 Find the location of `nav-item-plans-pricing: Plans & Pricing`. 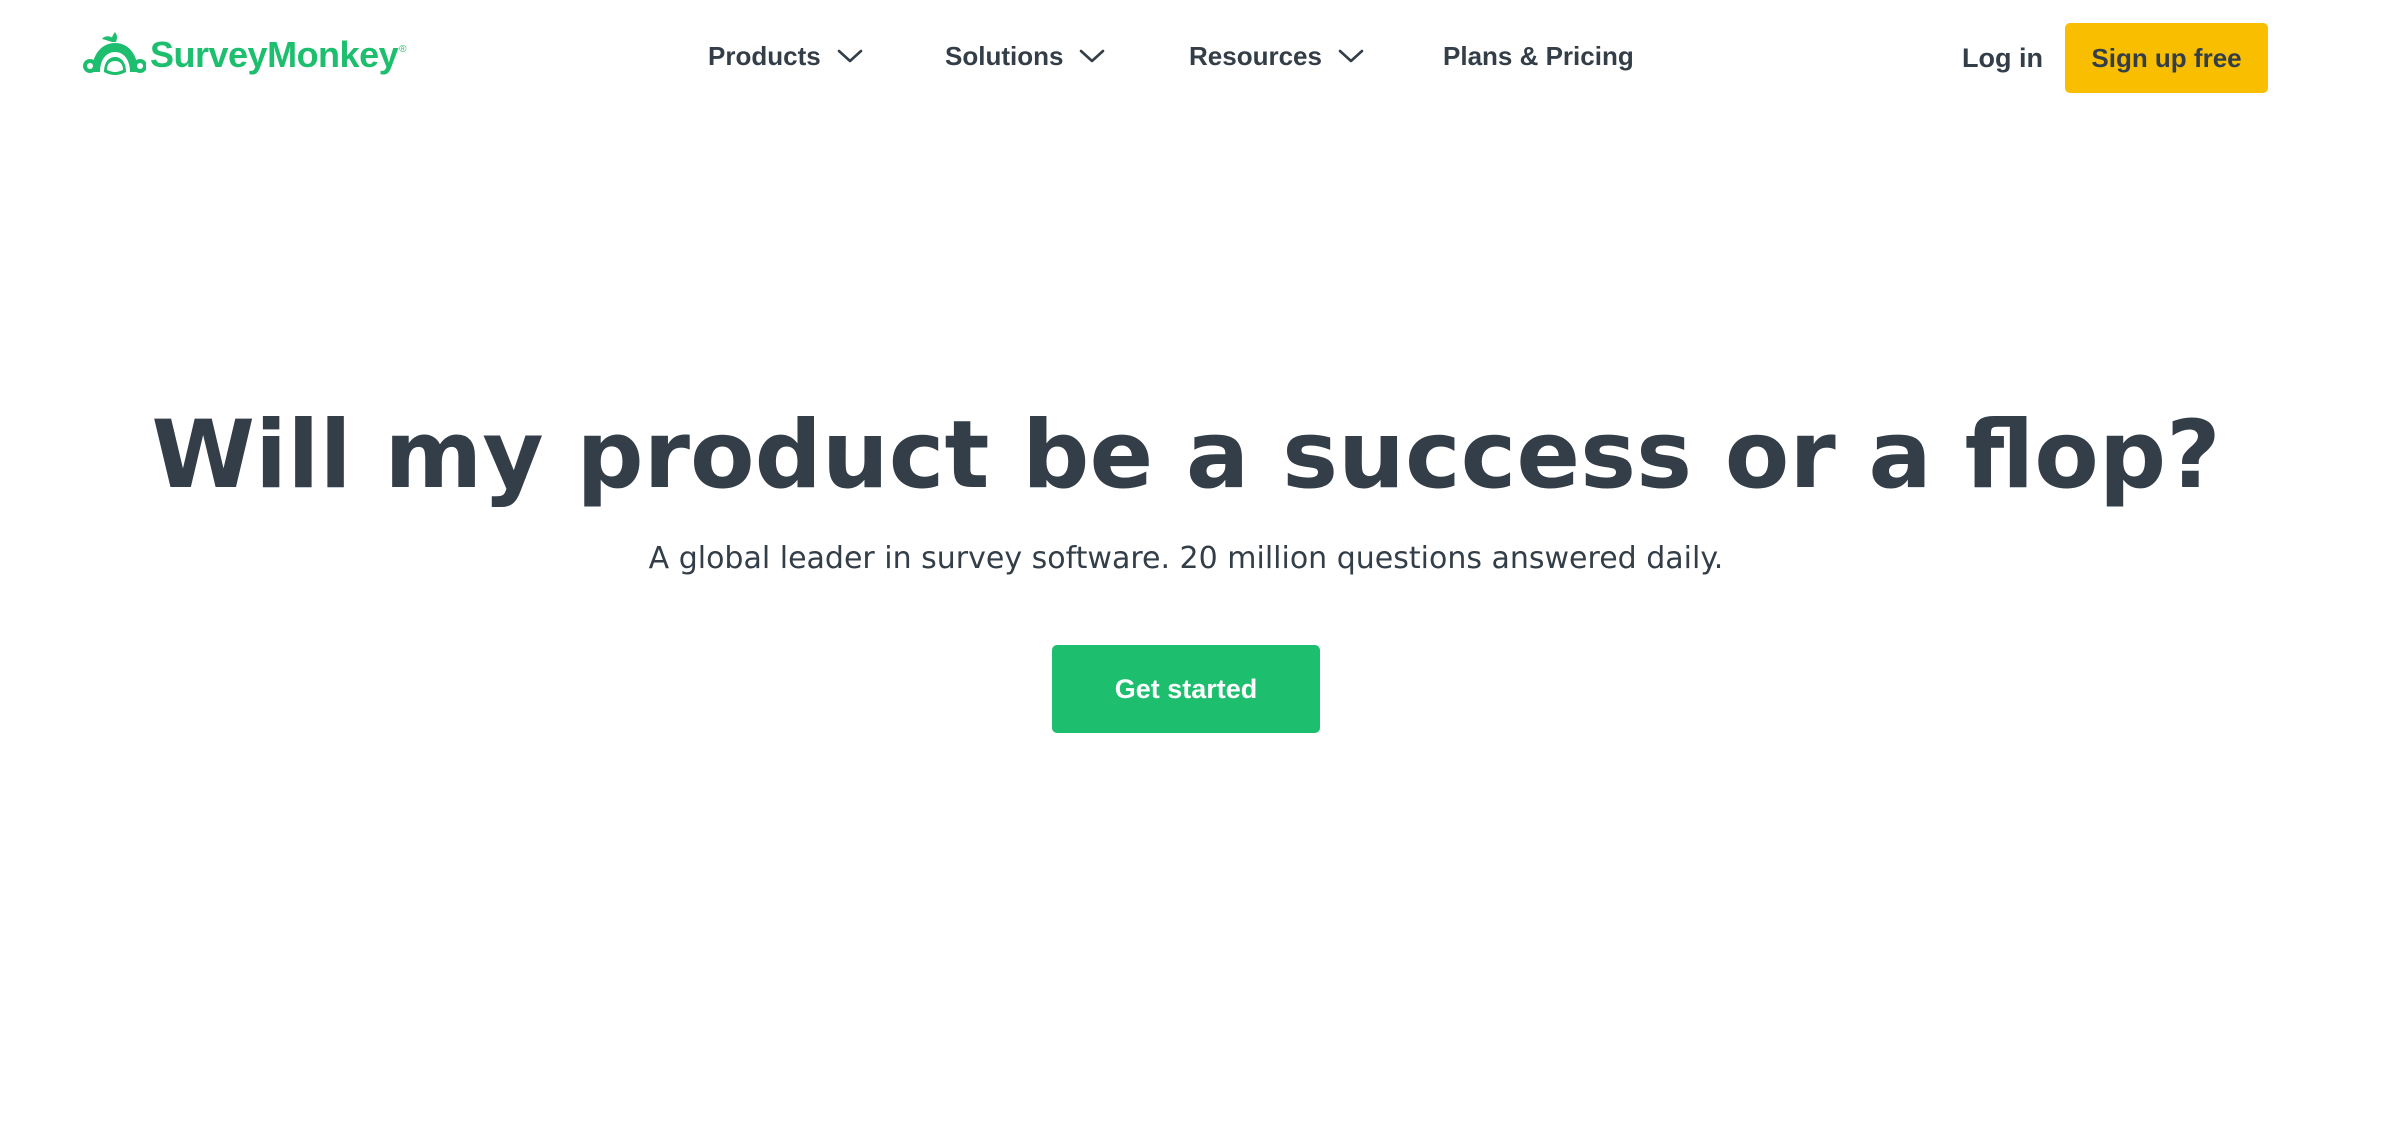

nav-item-plans-pricing: Plans & Pricing is located at coordinates (1538, 56).